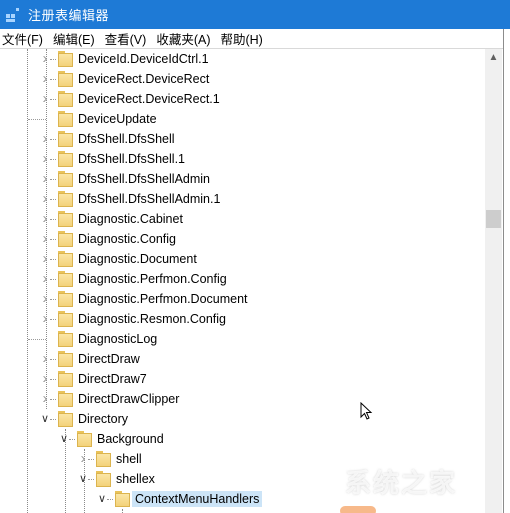 The image size is (510, 513). Describe the element at coordinates (240, 319) in the screenshot. I see `tree-item: › Diagnostic.Resmon.Config` at that location.